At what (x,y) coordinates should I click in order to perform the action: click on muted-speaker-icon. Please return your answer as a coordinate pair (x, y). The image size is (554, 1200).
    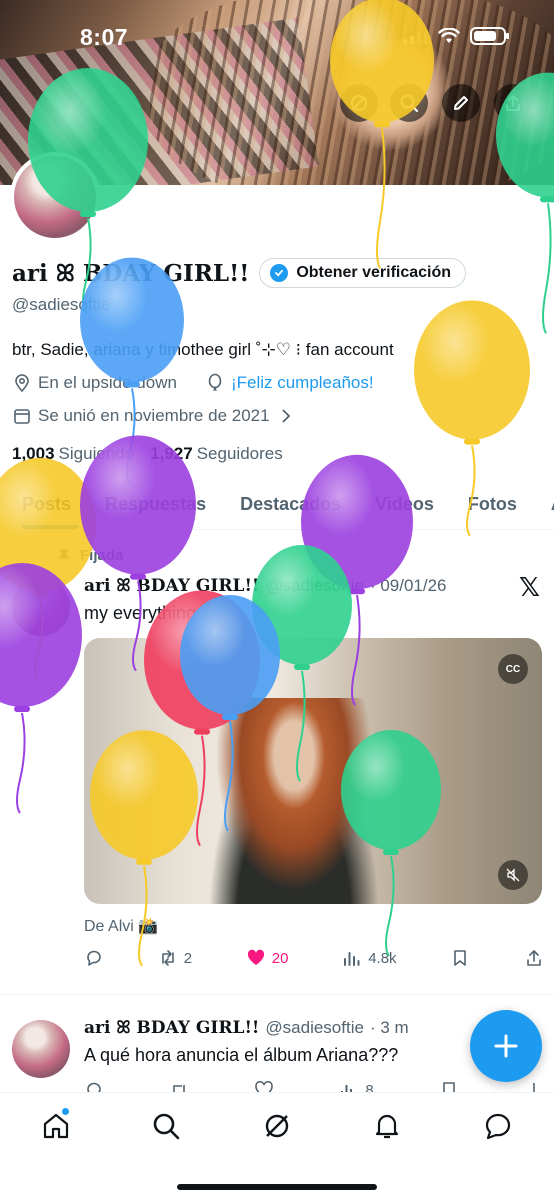
    Looking at the image, I should click on (513, 875).